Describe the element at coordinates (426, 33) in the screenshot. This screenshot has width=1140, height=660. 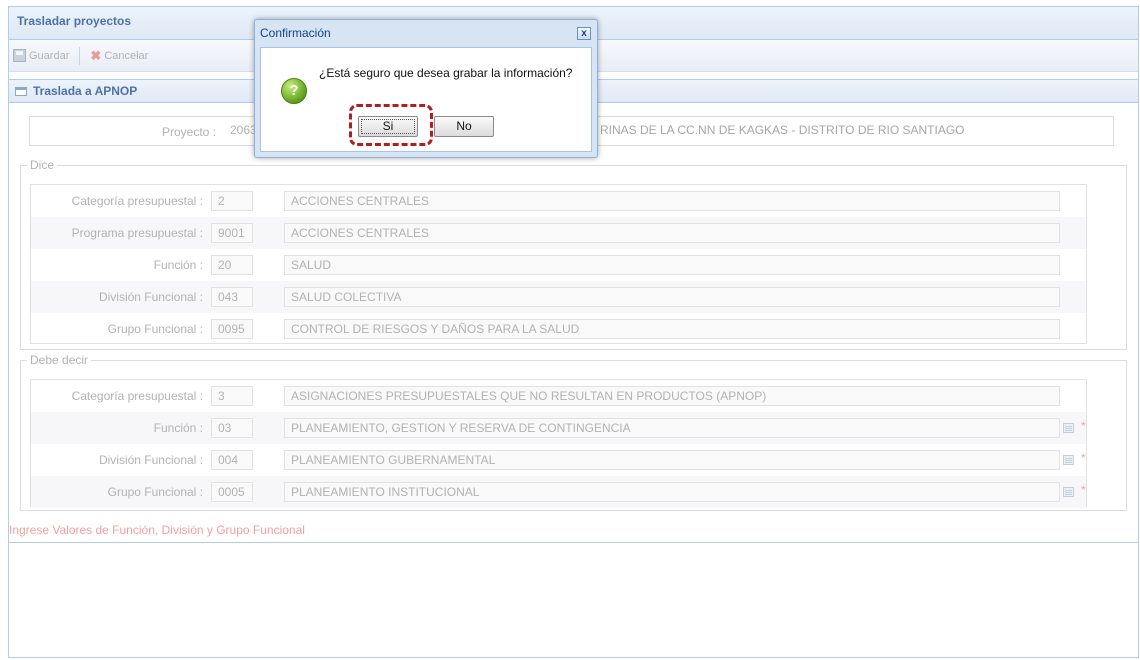
I see `dialog-title-bar: Confirmación x` at that location.